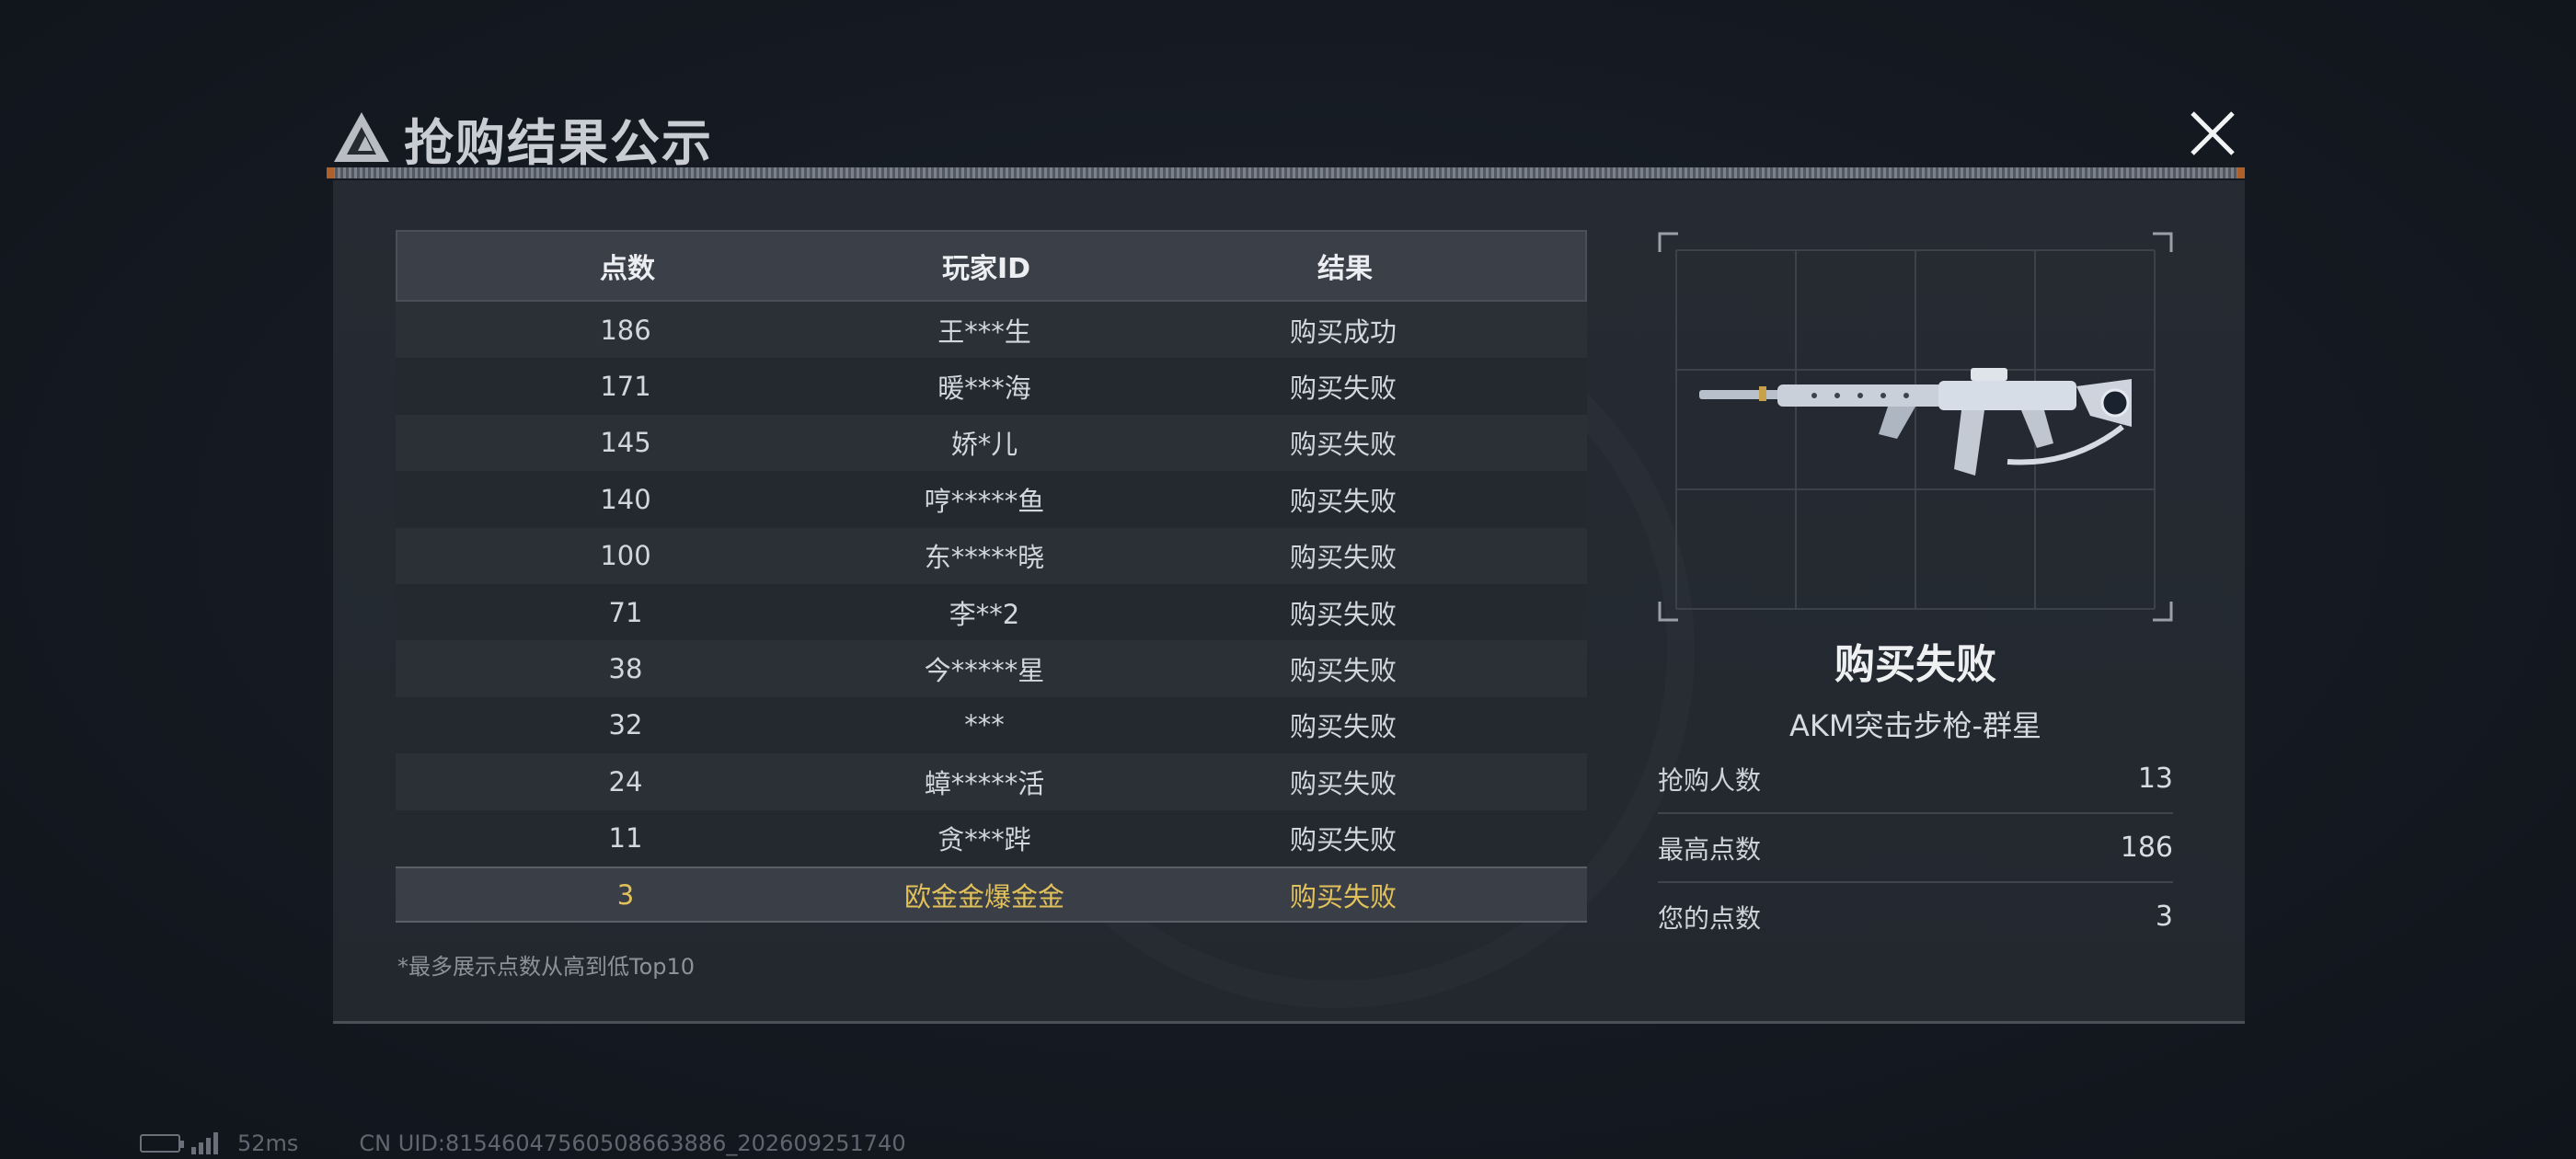 The width and height of the screenshot is (2576, 1159). Describe the element at coordinates (1710, 780) in the screenshot. I see `stat-label: 抢购人数` at that location.